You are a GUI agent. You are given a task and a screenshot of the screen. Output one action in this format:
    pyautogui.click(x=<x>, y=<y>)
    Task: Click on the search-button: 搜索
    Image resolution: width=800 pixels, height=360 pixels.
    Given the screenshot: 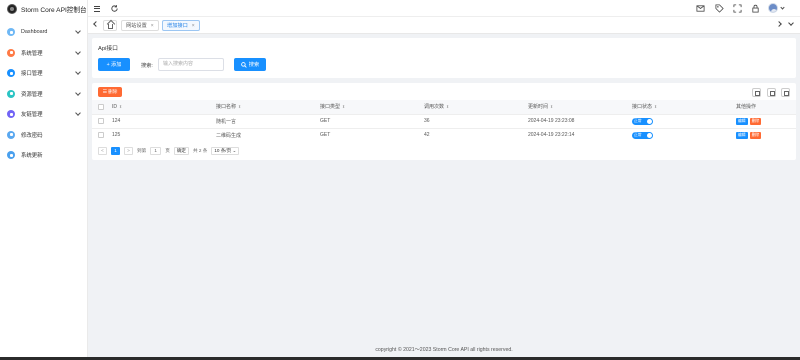 What is the action you would take?
    pyautogui.click(x=250, y=64)
    